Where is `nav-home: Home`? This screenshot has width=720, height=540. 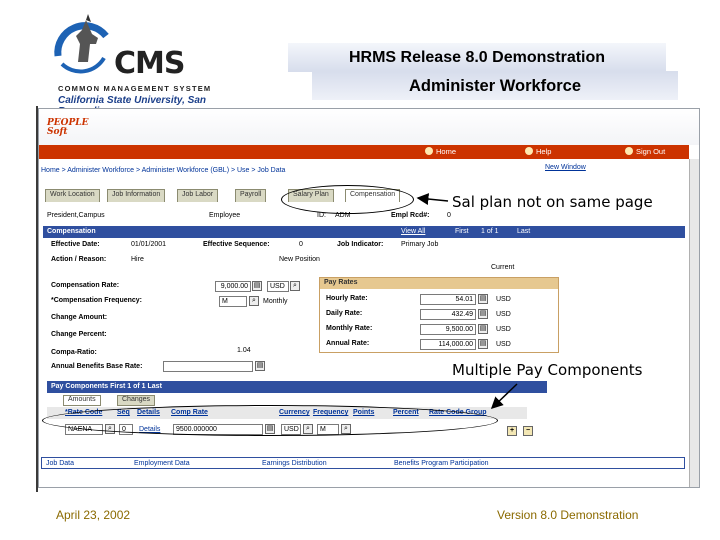 nav-home: Home is located at coordinates (440, 151).